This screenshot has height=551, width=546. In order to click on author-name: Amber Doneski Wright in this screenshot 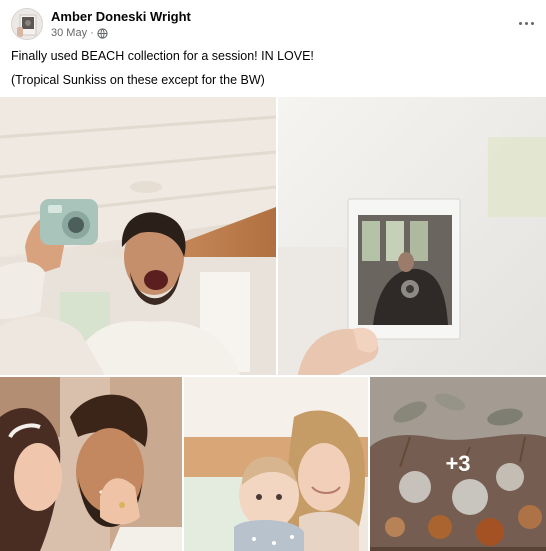, I will do `click(121, 16)`.